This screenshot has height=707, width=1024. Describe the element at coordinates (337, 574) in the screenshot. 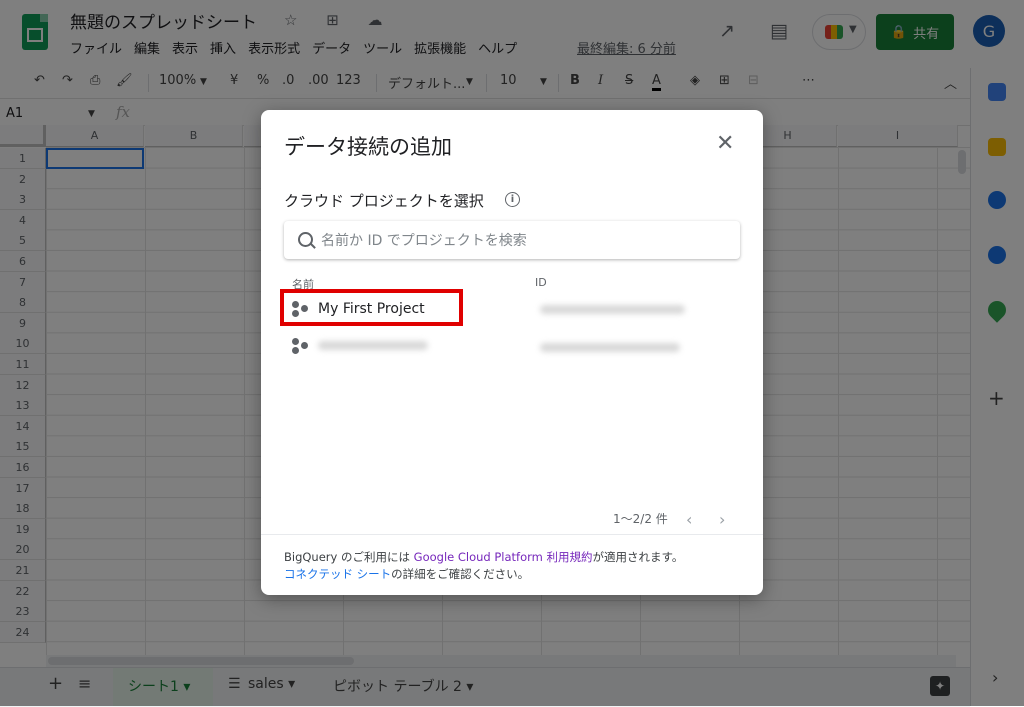

I see `connected-sheets-link: コネクテッド シート` at that location.